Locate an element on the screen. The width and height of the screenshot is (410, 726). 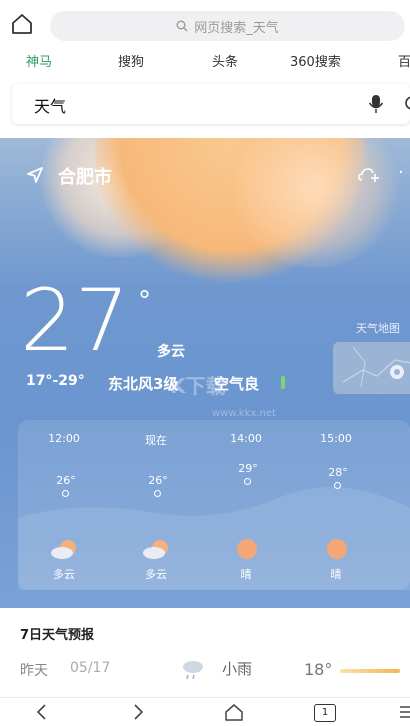
forecast-row: 昨天 05/17 小雨 18° is located at coordinates (205, 668).